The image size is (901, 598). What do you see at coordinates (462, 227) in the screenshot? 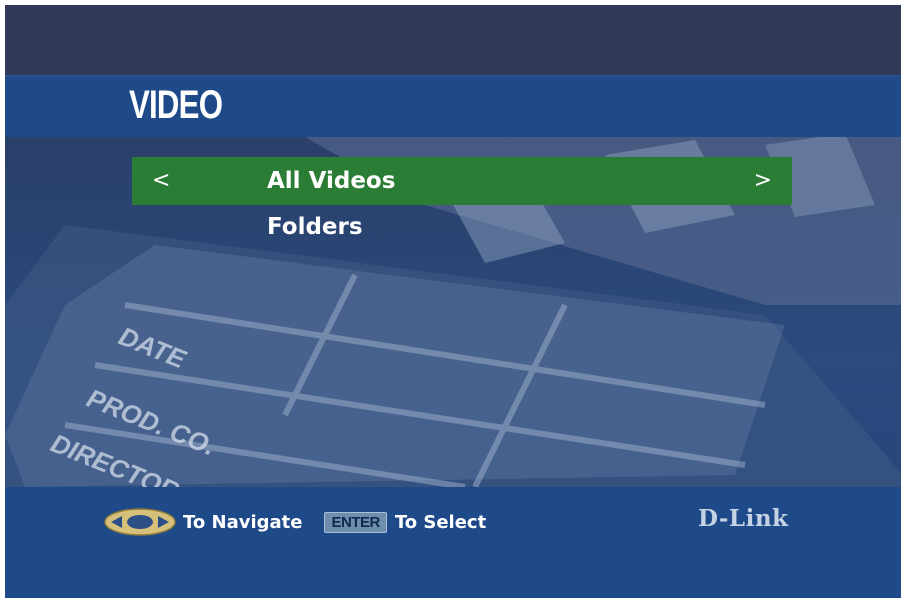
I see `menu-item-folders: Folders` at bounding box center [462, 227].